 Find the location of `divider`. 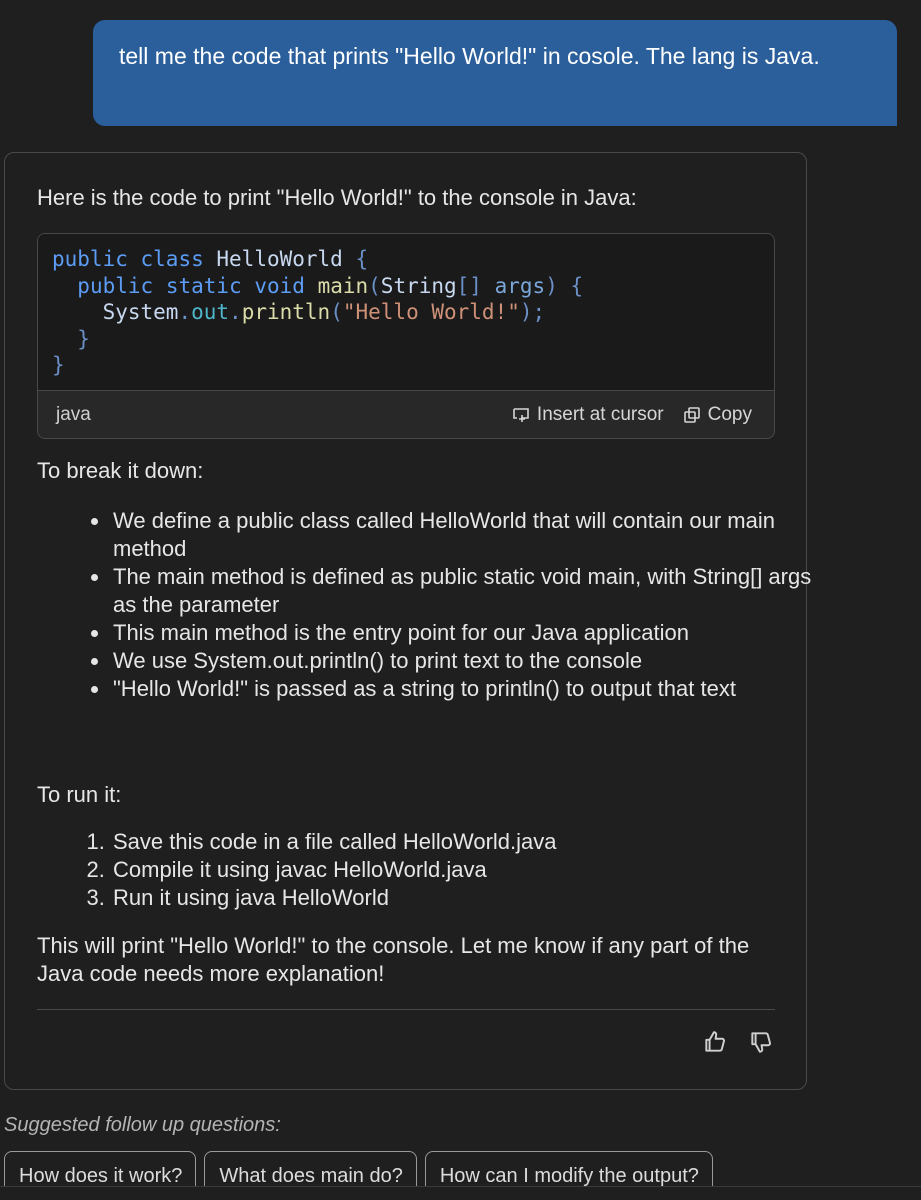

divider is located at coordinates (406, 1009).